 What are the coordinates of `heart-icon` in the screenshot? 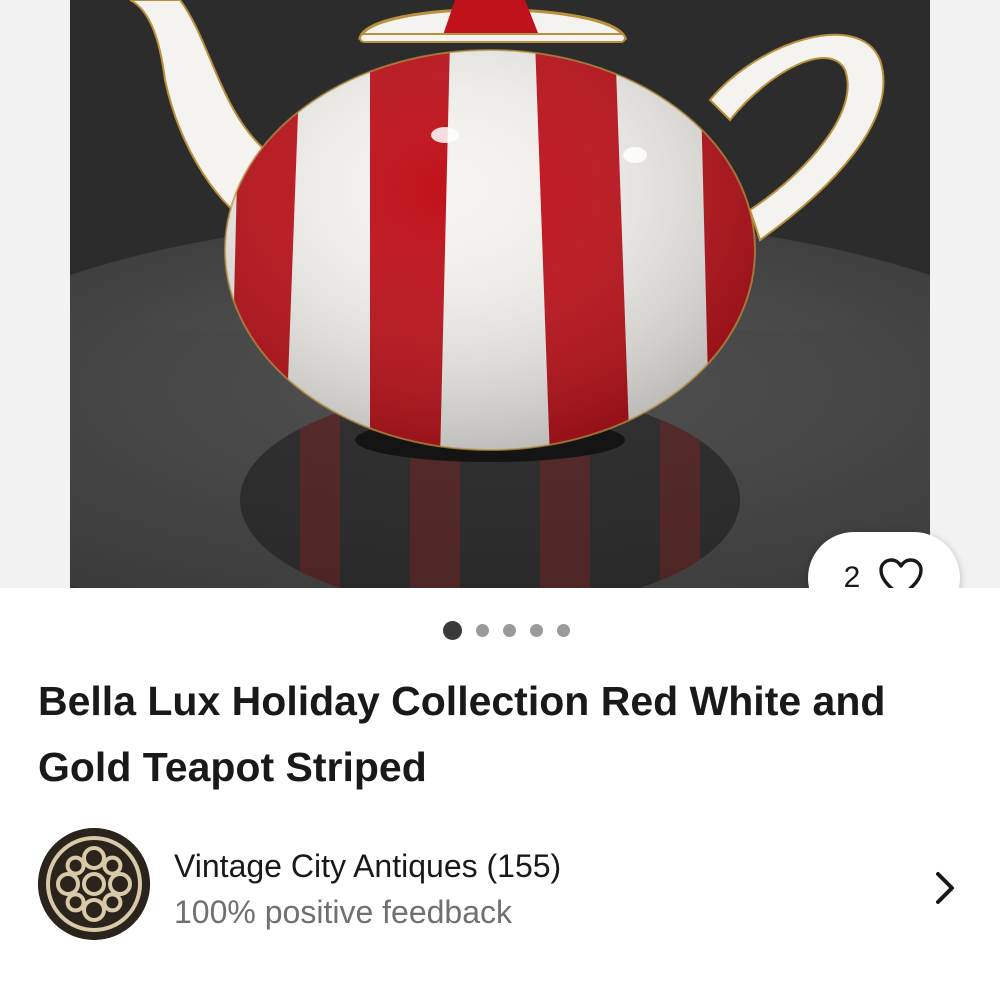 It's located at (901, 573).